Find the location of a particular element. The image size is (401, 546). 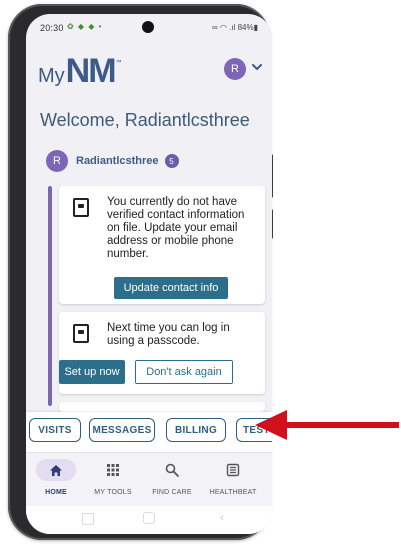

nav-label-my-tools: MY TOOLS is located at coordinates (113, 492).